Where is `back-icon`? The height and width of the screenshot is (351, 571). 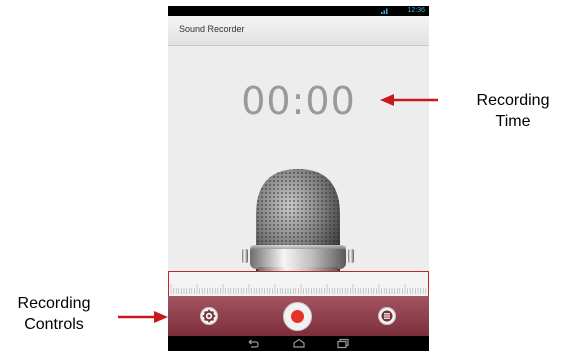 back-icon is located at coordinates (253, 343).